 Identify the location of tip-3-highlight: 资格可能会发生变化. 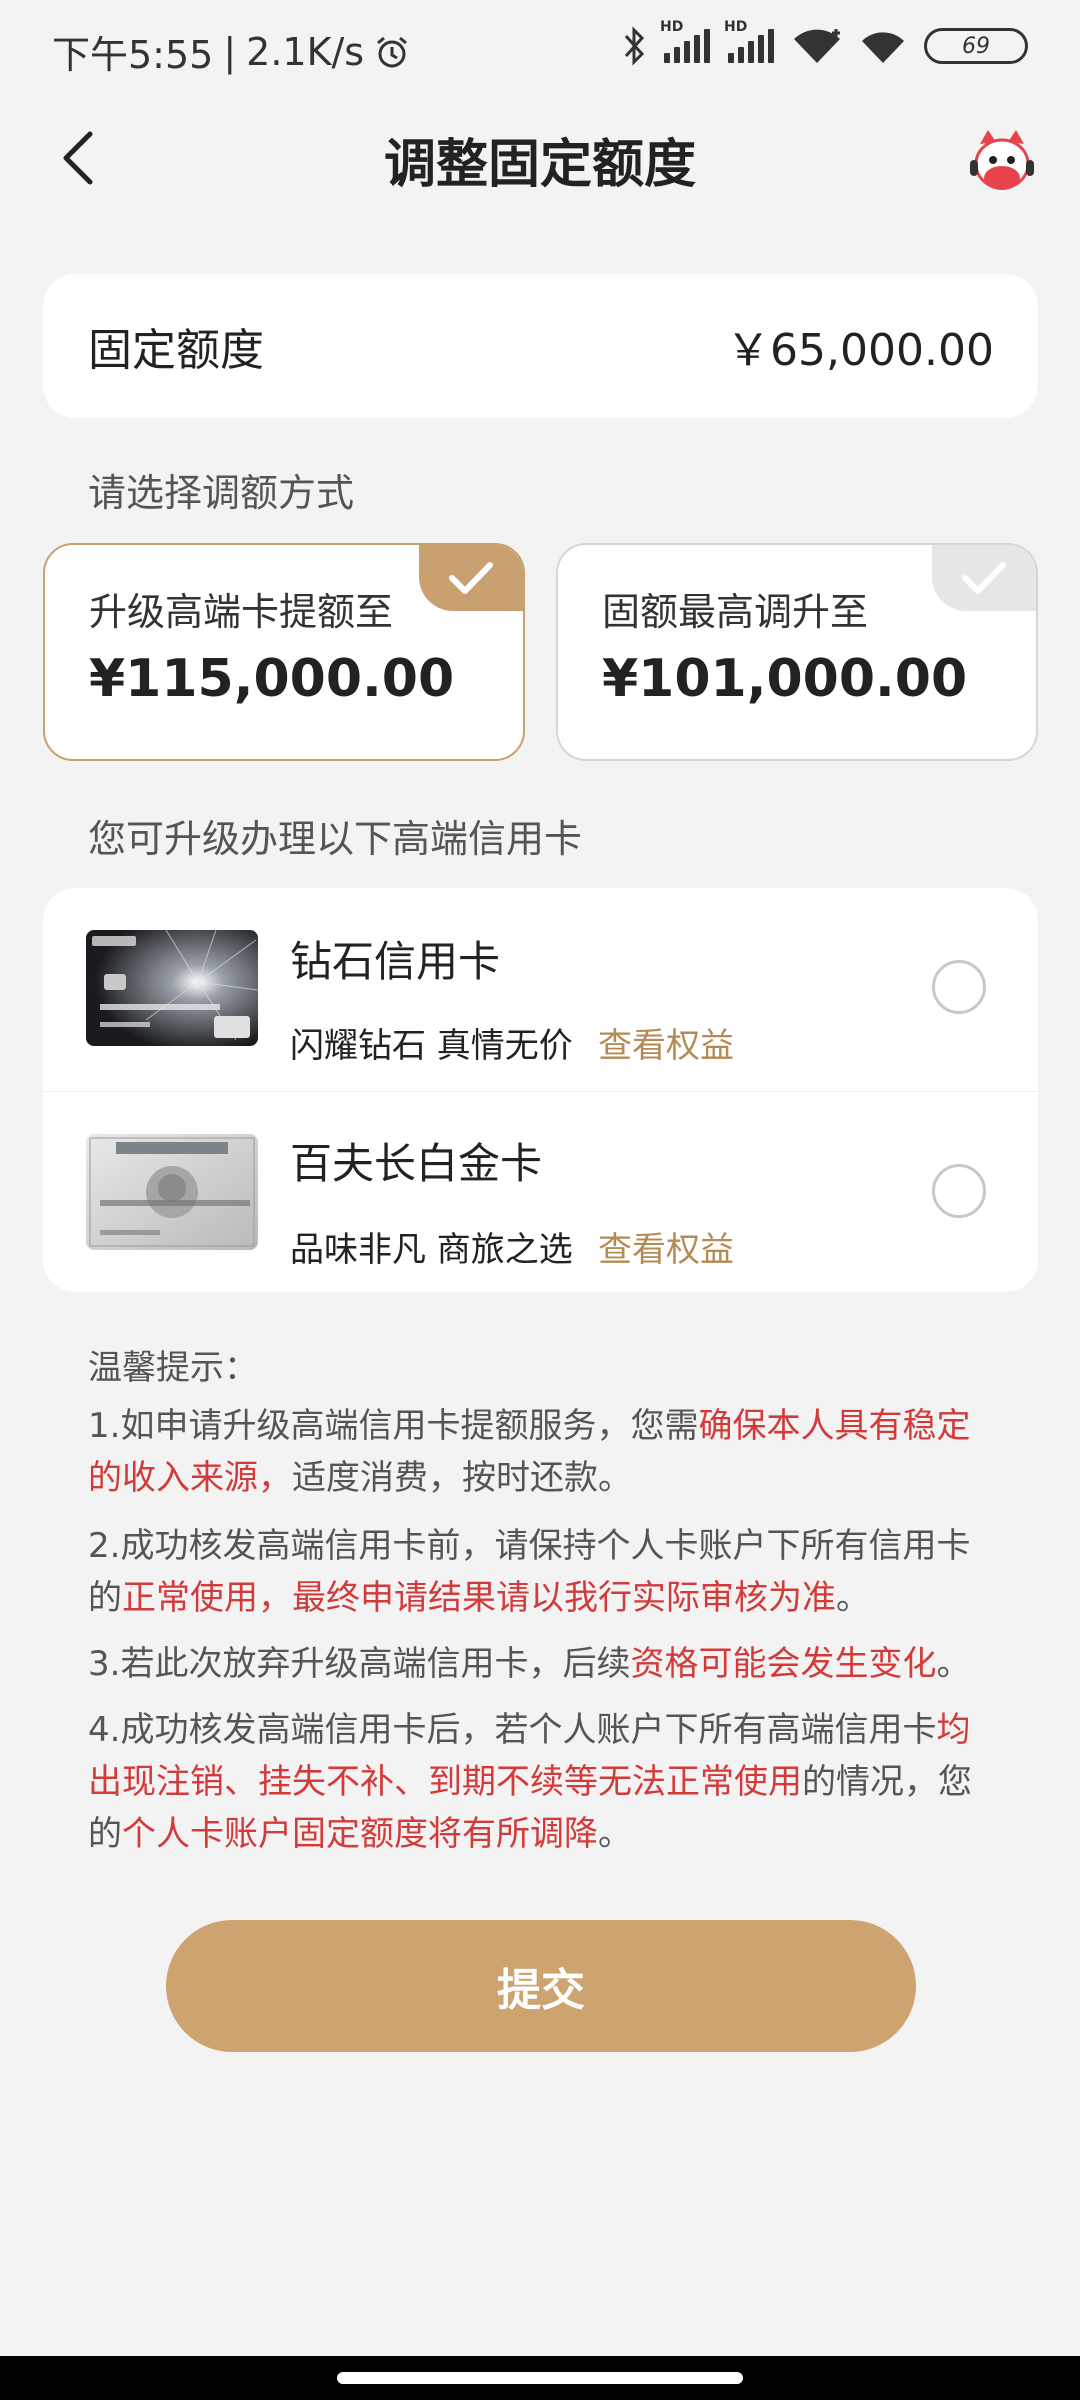
(783, 1664).